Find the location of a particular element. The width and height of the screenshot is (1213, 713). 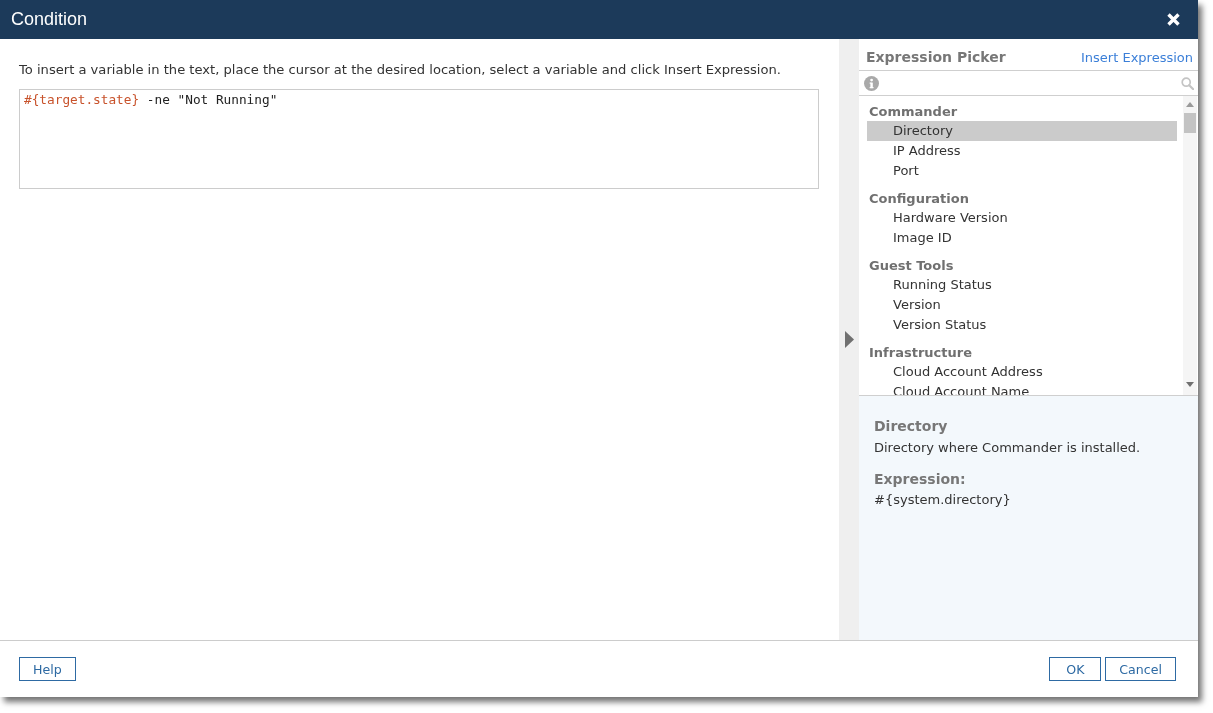

help-button: Help is located at coordinates (47, 669).